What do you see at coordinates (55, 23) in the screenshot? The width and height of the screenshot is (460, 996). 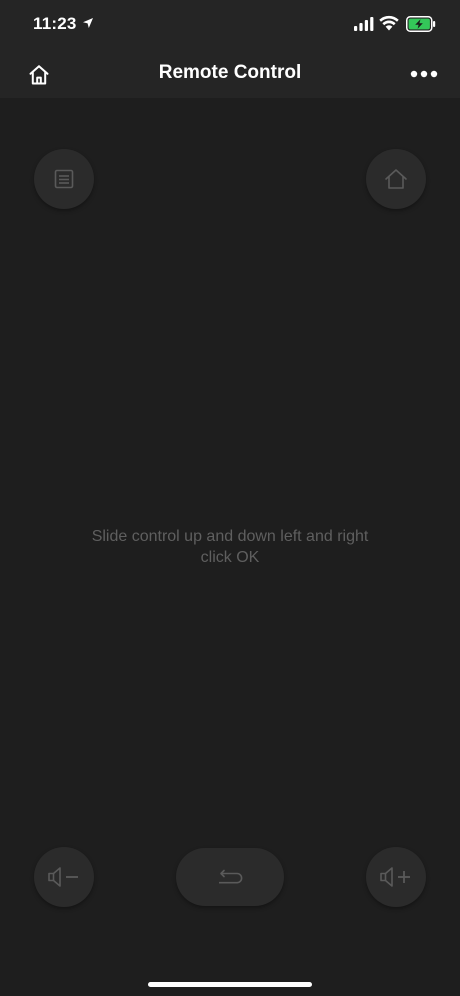 I see `status-time: 11:23` at bounding box center [55, 23].